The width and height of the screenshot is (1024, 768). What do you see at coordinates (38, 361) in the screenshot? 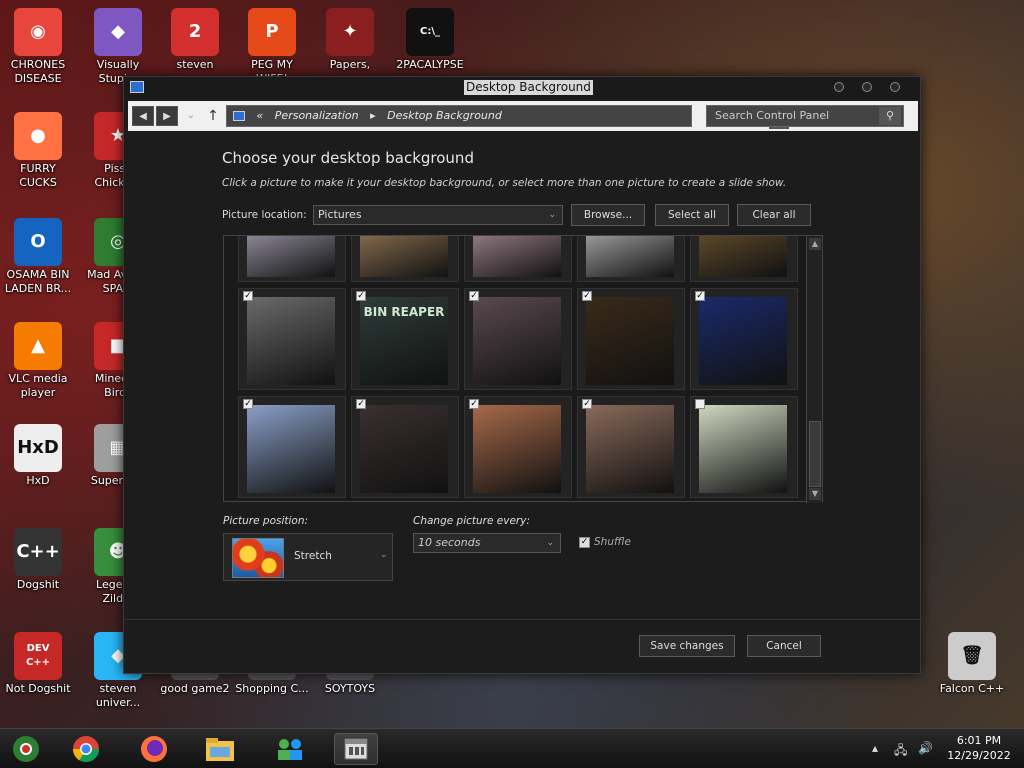
I see `desktop-icon: ▲ VLC media player` at bounding box center [38, 361].